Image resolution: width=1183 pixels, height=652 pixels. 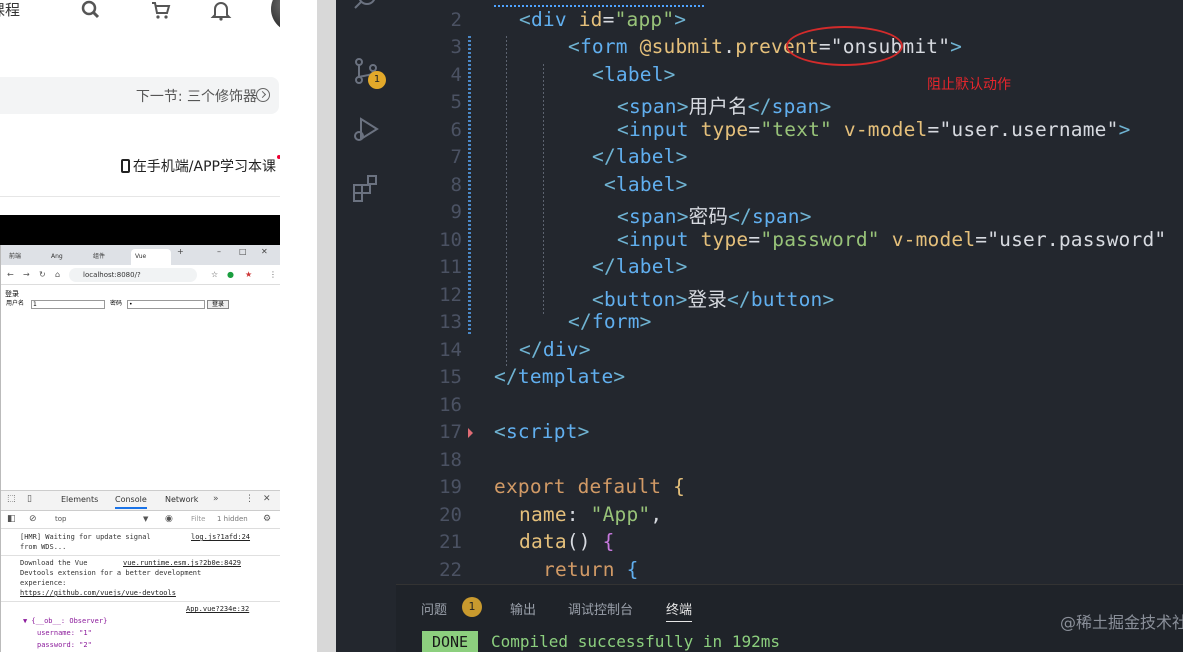 I want to click on kebab-icon: ⋮, so click(x=249, y=499).